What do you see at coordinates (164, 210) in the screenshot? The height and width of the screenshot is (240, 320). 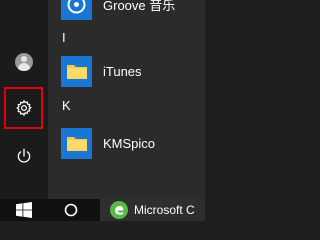 I see `taskbar-app-label: Microsoft C` at bounding box center [164, 210].